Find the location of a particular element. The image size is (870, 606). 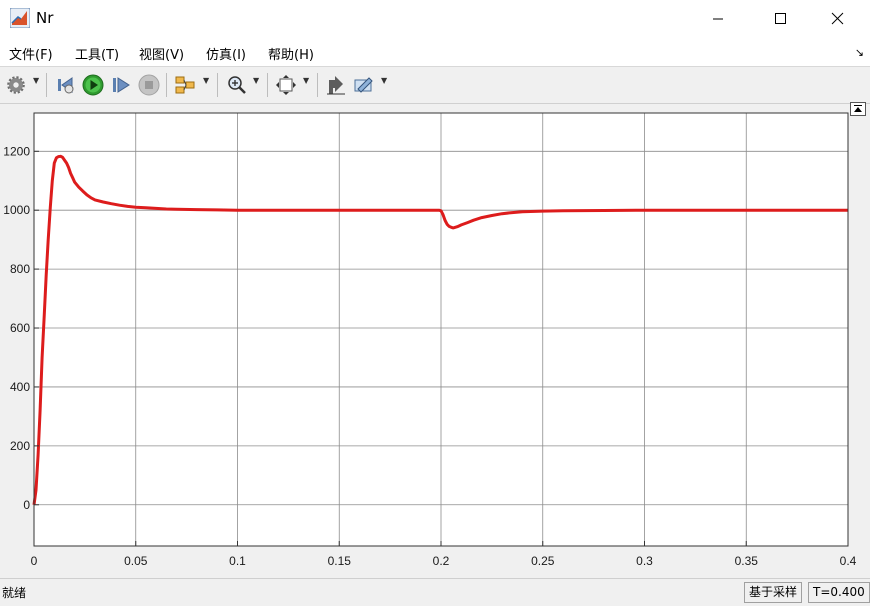

menu-file: 文件(F) is located at coordinates (31, 53).